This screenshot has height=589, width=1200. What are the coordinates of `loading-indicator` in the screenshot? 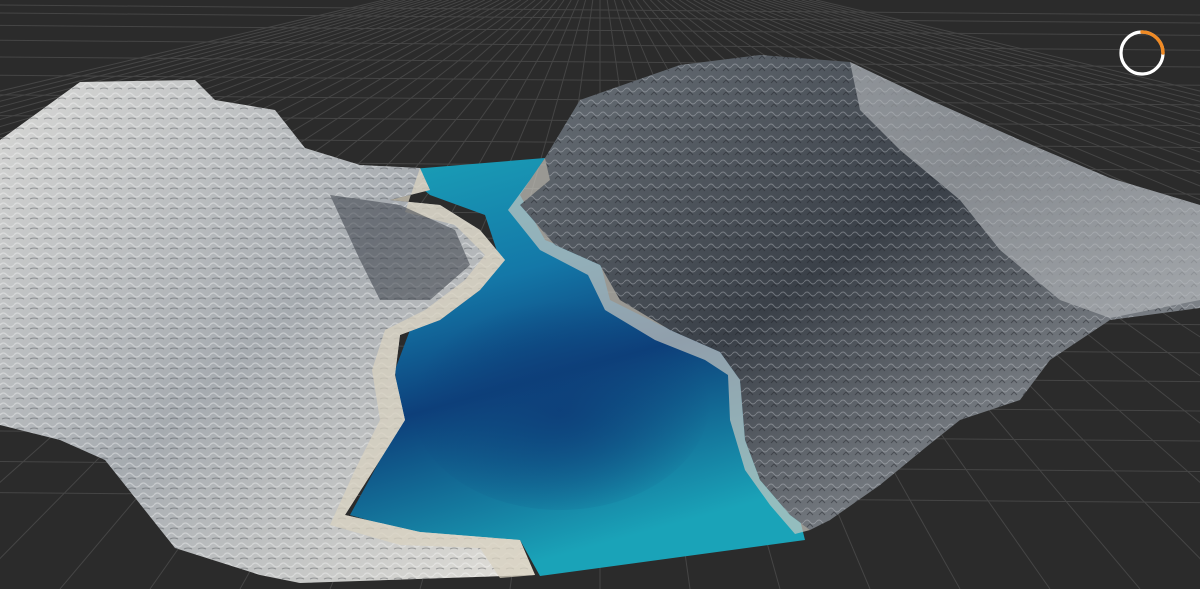 It's located at (1142, 53).